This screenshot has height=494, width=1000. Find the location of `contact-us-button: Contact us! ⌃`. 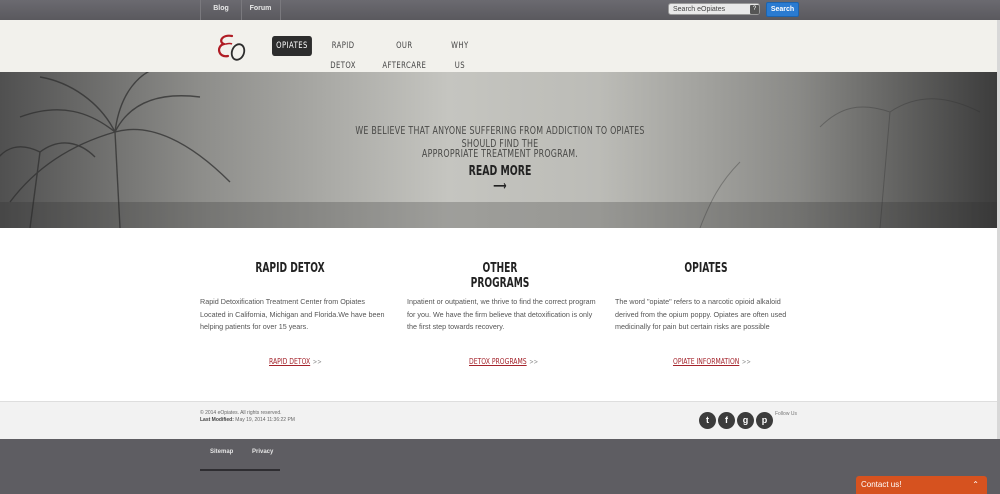

contact-us-button: Contact us! ⌃ is located at coordinates (921, 485).